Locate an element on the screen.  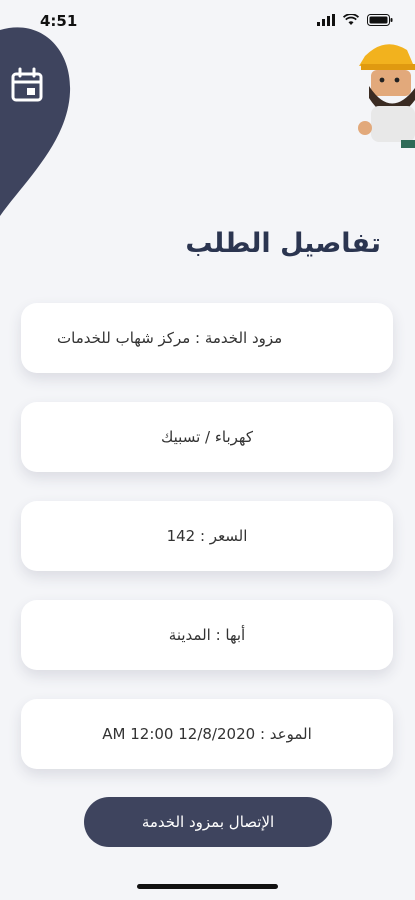
battery-icon is located at coordinates (380, 20).